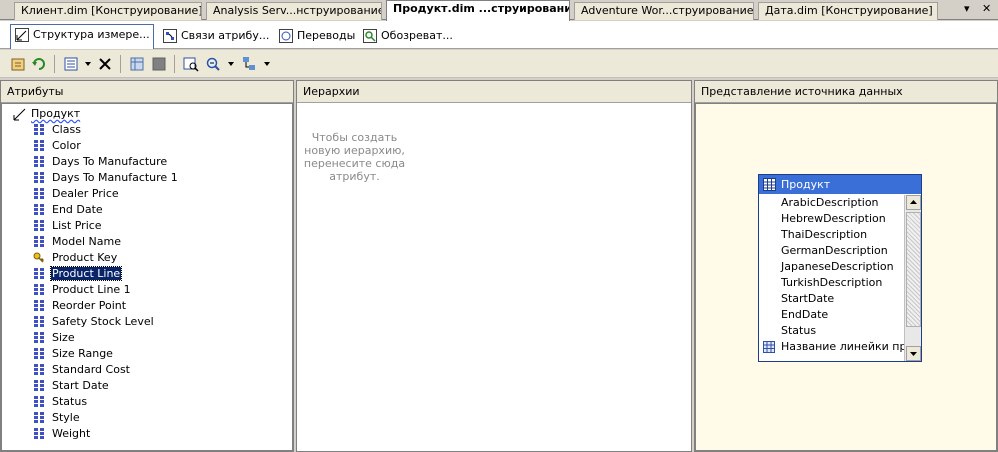 The image size is (998, 452). Describe the element at coordinates (799, 330) in the screenshot. I see `dsv-column-label: Status` at that location.